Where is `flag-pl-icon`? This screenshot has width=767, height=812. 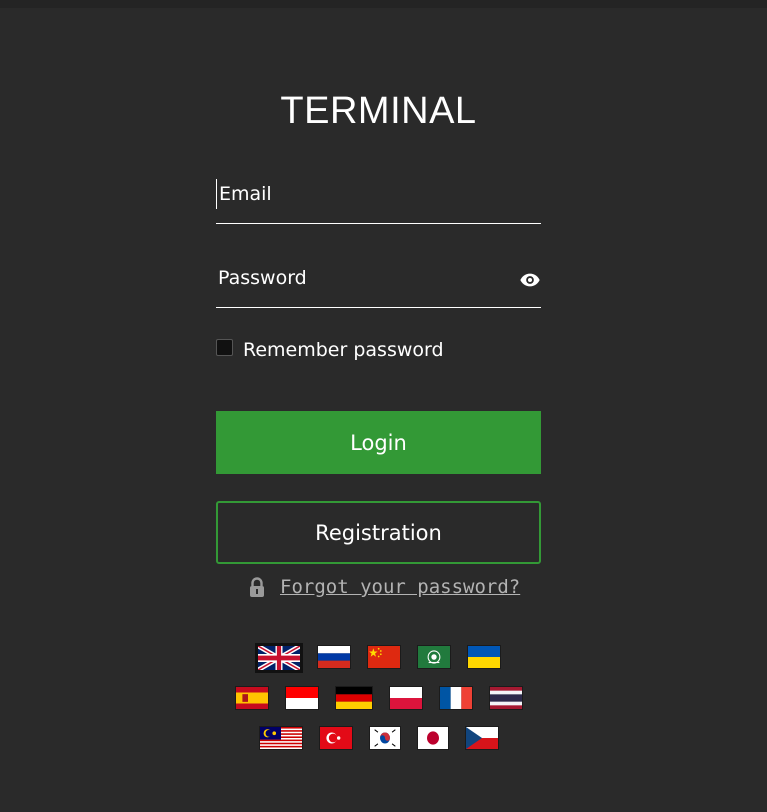
flag-pl-icon is located at coordinates (405, 698).